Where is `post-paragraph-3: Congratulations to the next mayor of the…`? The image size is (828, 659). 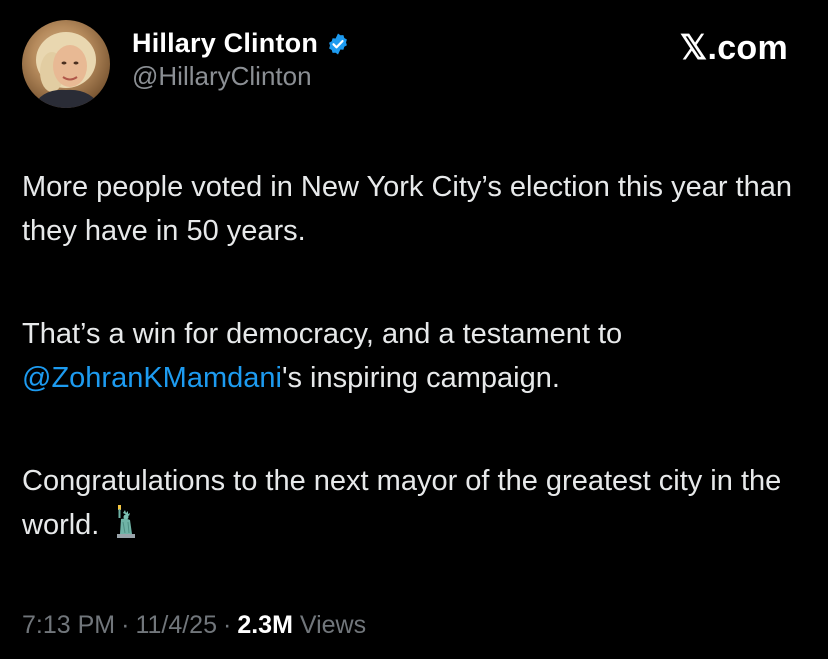
post-paragraph-3: Congratulations to the next mayor of the… is located at coordinates (412, 503).